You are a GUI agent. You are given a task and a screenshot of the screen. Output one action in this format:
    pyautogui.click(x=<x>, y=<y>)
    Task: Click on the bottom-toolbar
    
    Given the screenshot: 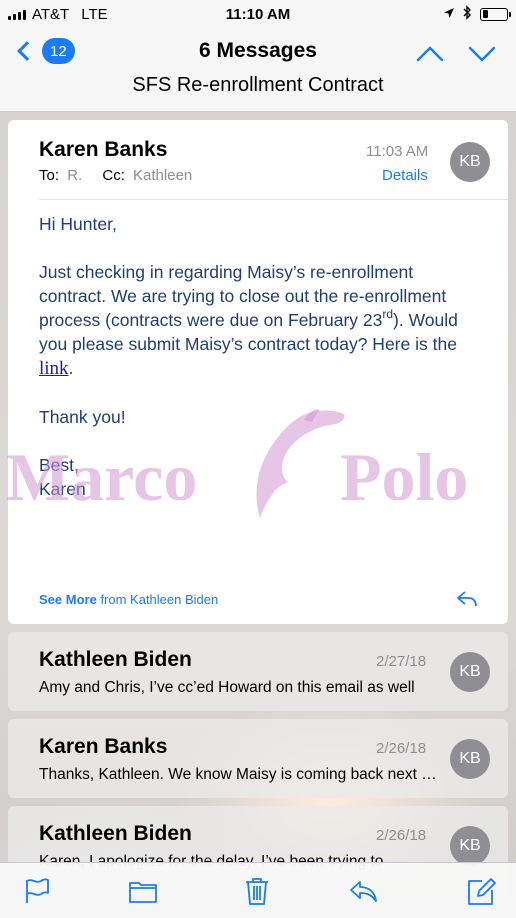 What is the action you would take?
    pyautogui.click(x=258, y=890)
    